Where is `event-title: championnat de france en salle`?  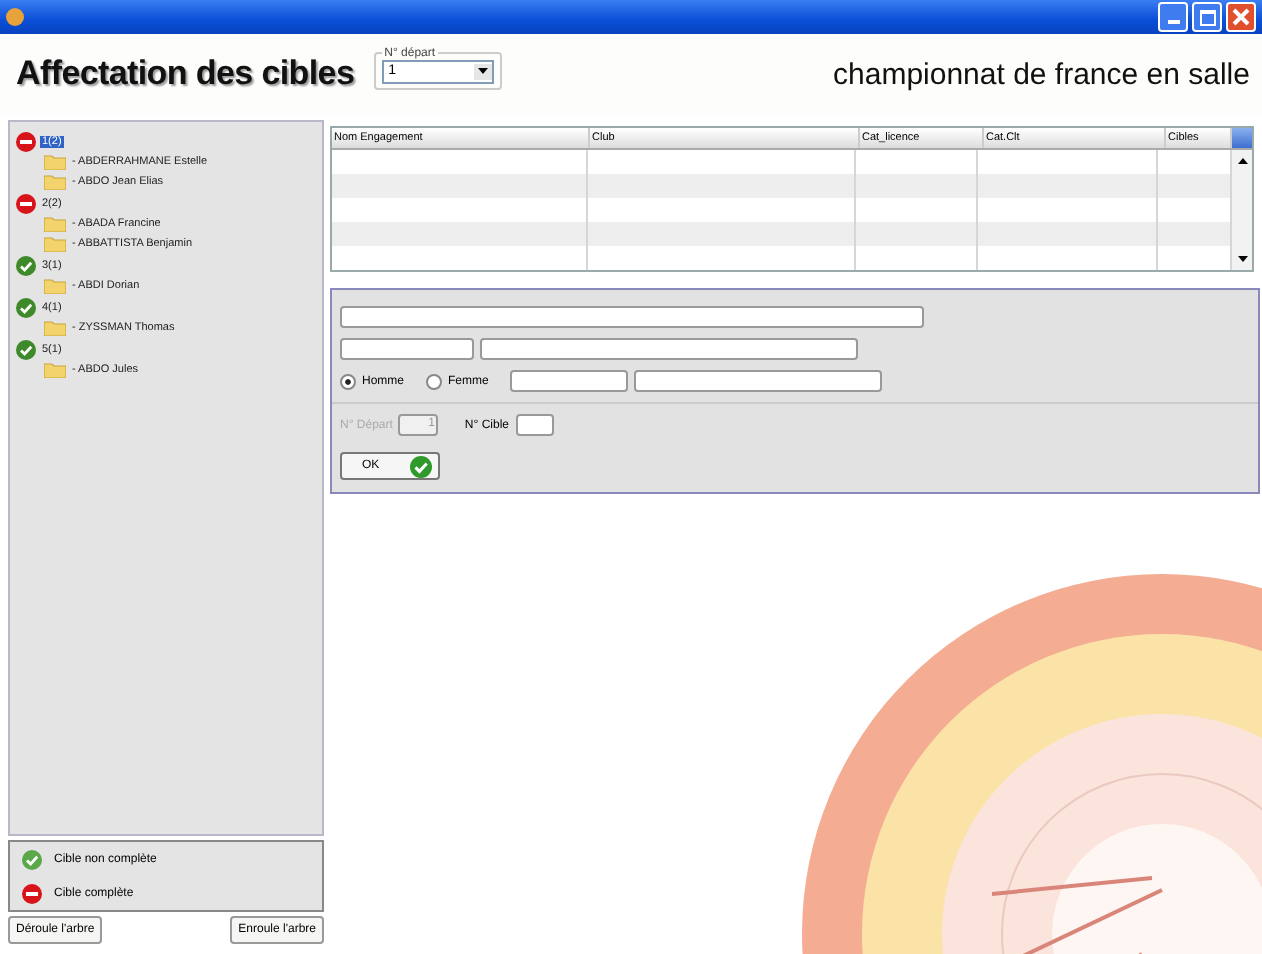 event-title: championnat de france en salle is located at coordinates (1041, 74).